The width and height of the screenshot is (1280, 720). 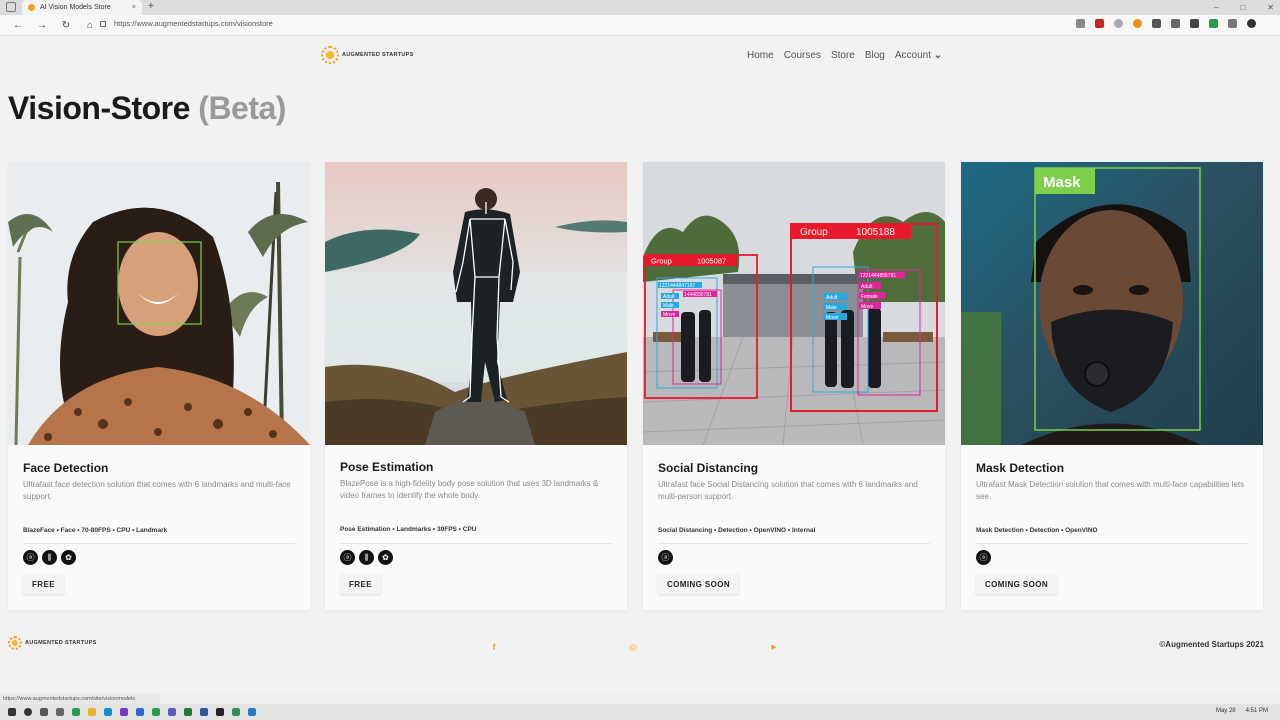 What do you see at coordinates (1037, 530) in the screenshot?
I see `card-tags: Mask Detection • Detection • OpenVINO` at bounding box center [1037, 530].